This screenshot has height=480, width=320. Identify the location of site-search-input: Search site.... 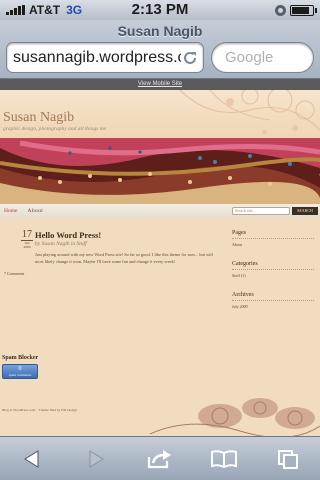
(261, 211).